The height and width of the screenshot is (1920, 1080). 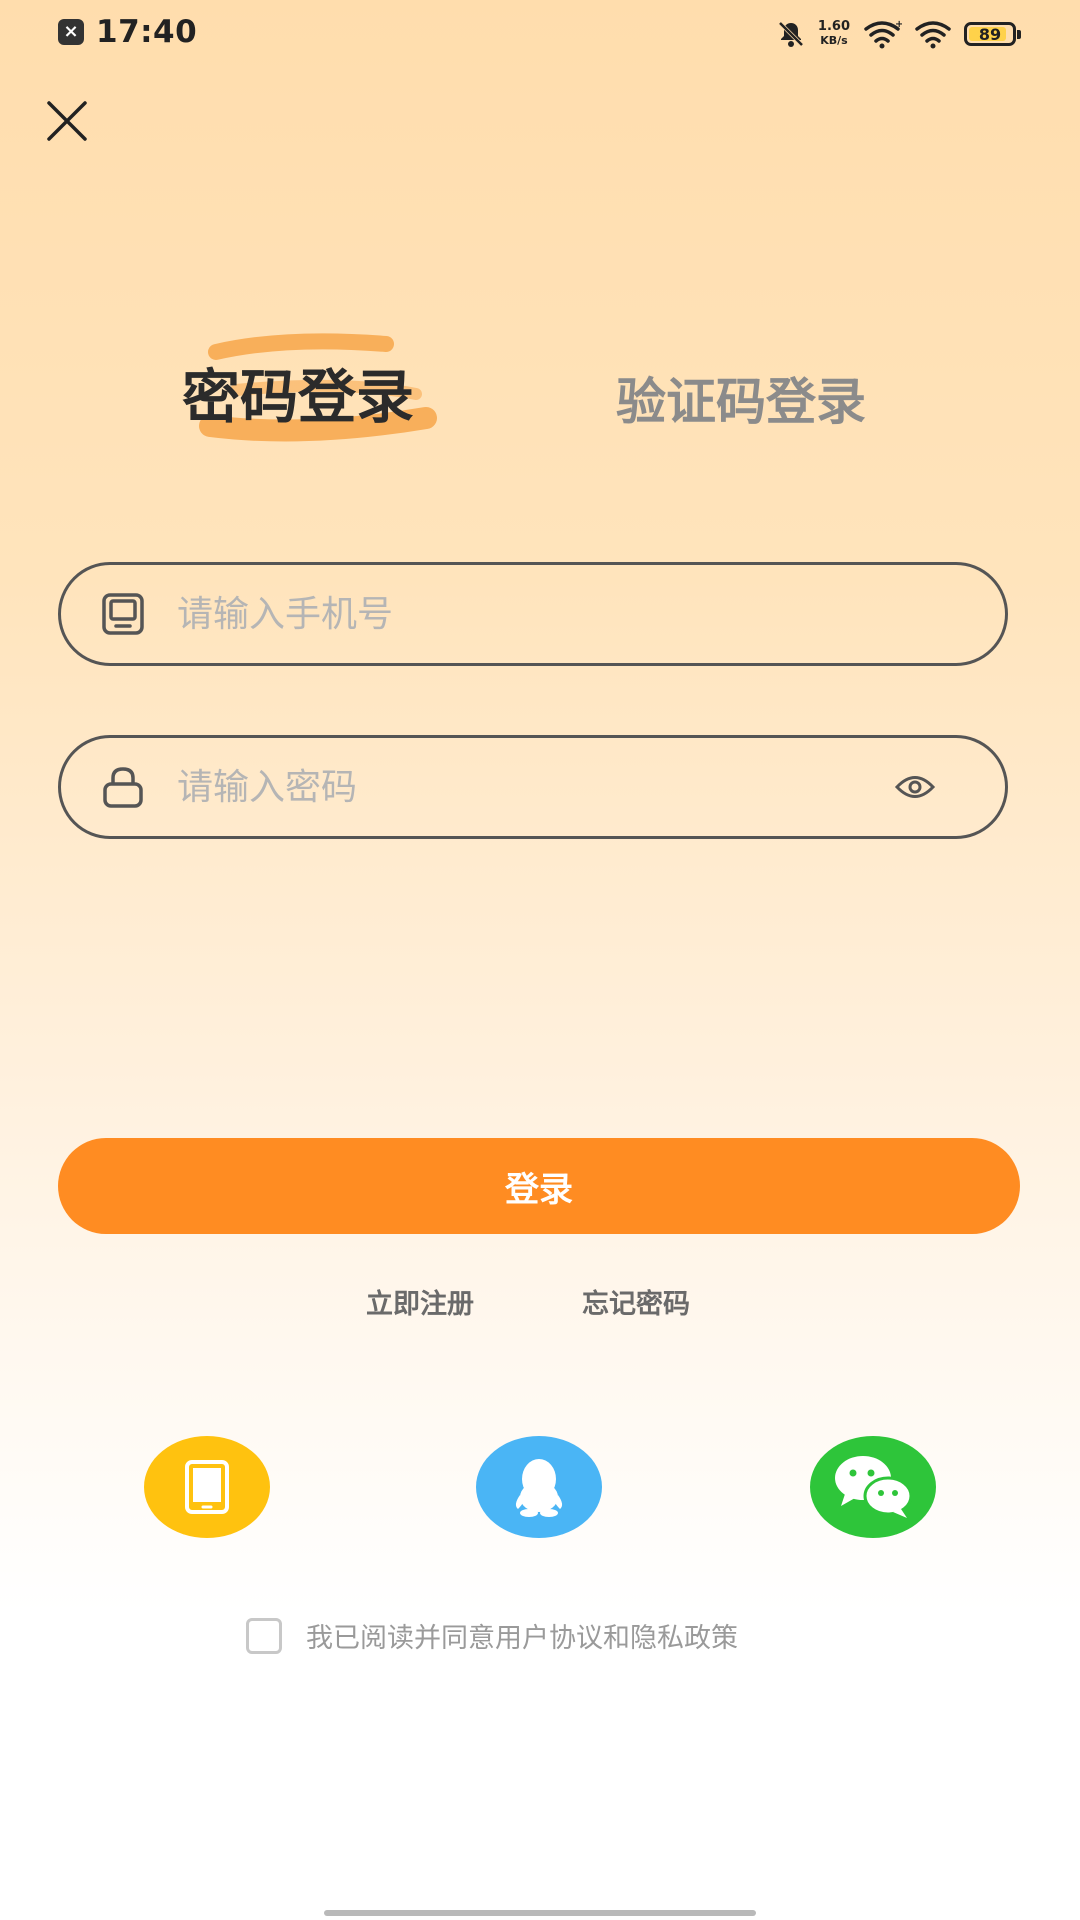 I want to click on tablet-login-button, so click(x=207, y=1487).